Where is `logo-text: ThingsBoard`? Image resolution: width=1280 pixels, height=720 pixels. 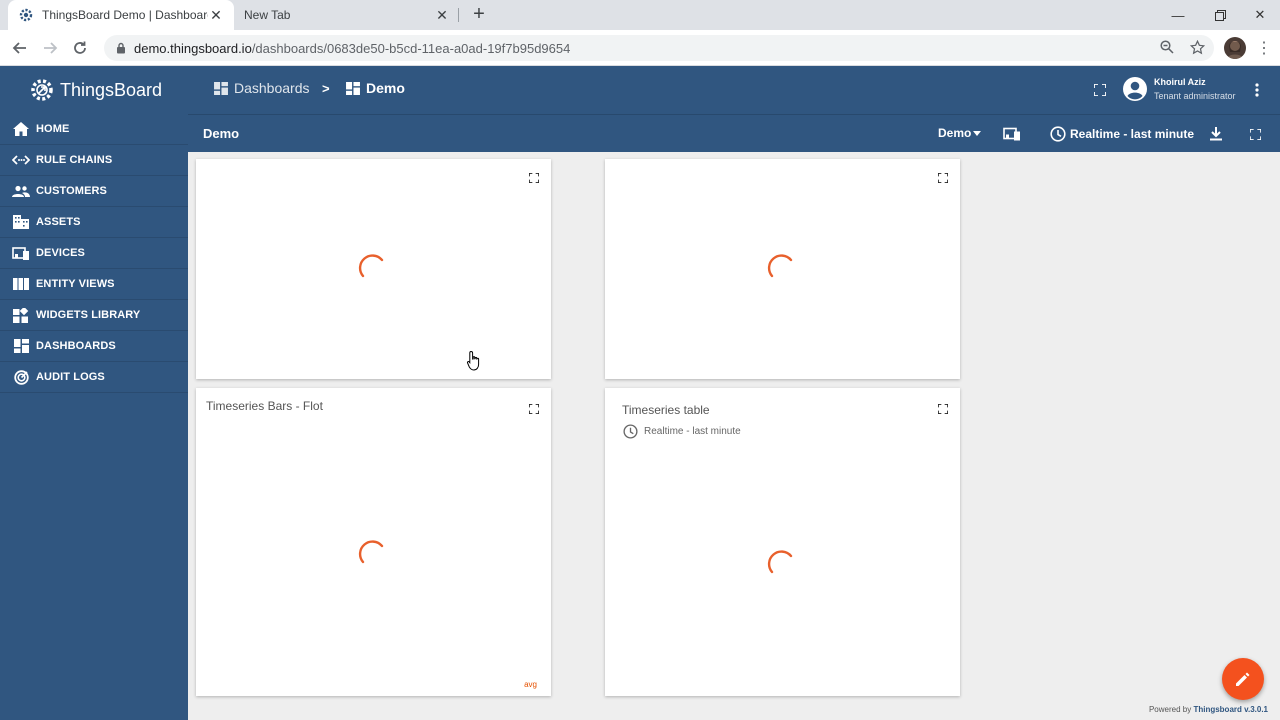 logo-text: ThingsBoard is located at coordinates (111, 89).